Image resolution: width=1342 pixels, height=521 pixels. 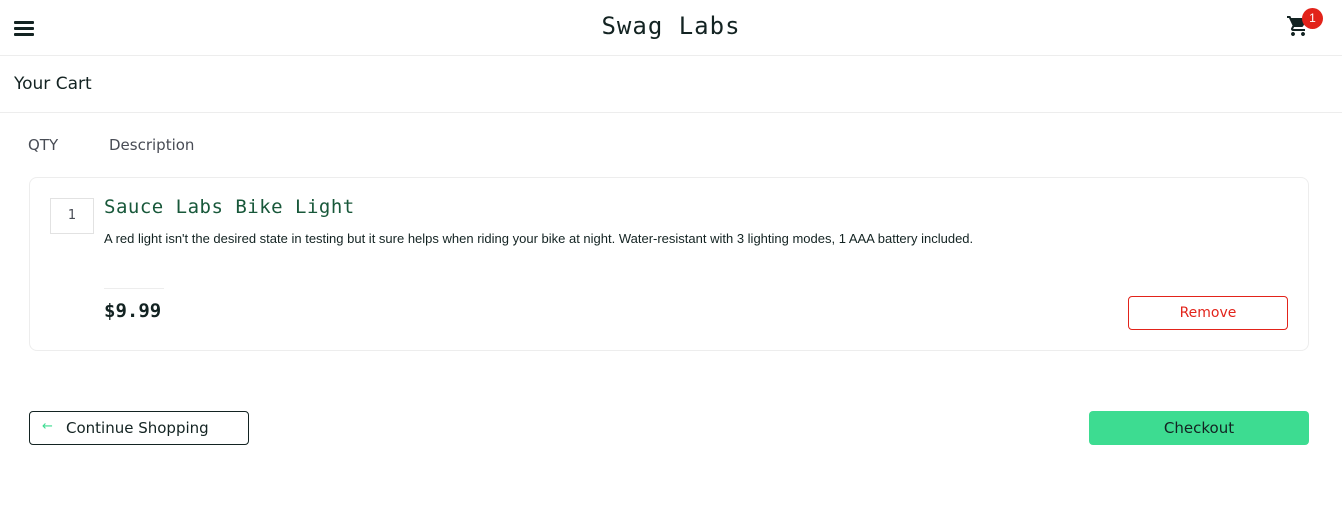 I want to click on continue-shopping-label: Continue Shopping, so click(x=137, y=428).